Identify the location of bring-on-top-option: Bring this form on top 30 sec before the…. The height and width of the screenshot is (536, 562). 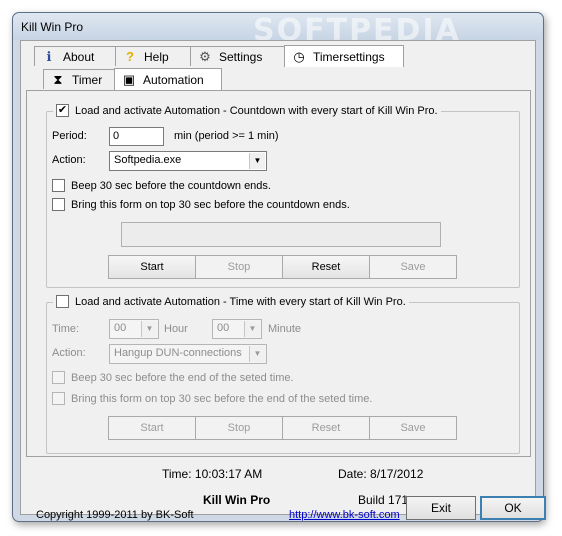
(201, 204).